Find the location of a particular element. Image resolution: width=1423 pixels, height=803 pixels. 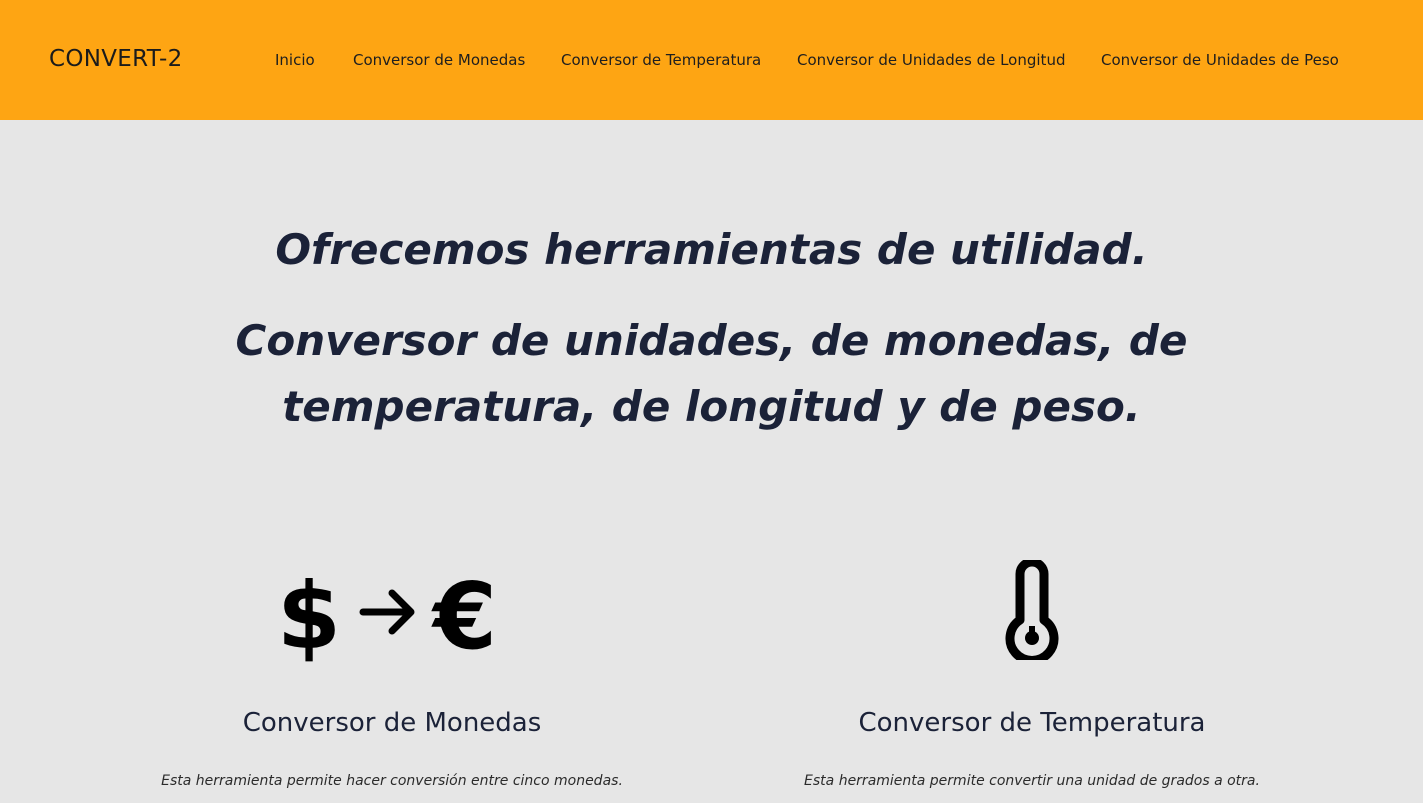

brand-logo: CONVERT-2 is located at coordinates (116, 59).